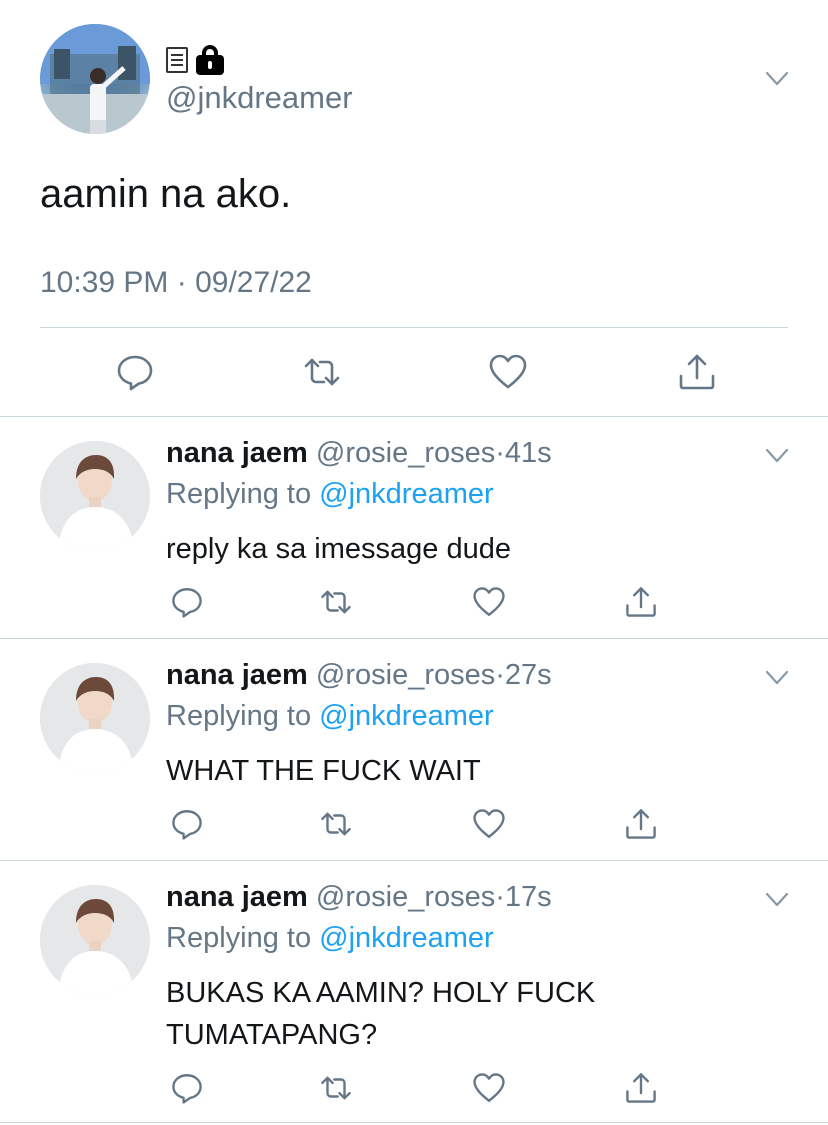 Image resolution: width=828 pixels, height=1125 pixels. What do you see at coordinates (381, 1014) in the screenshot?
I see `reply-text: BUKAS KA AAMIN? HOLY FUCK TUMATAPANG?` at bounding box center [381, 1014].